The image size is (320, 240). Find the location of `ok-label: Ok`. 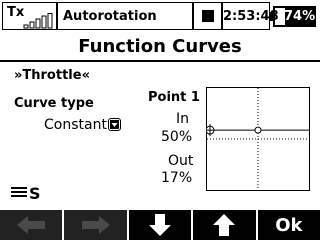

ok-label: Ok is located at coordinates (289, 225).